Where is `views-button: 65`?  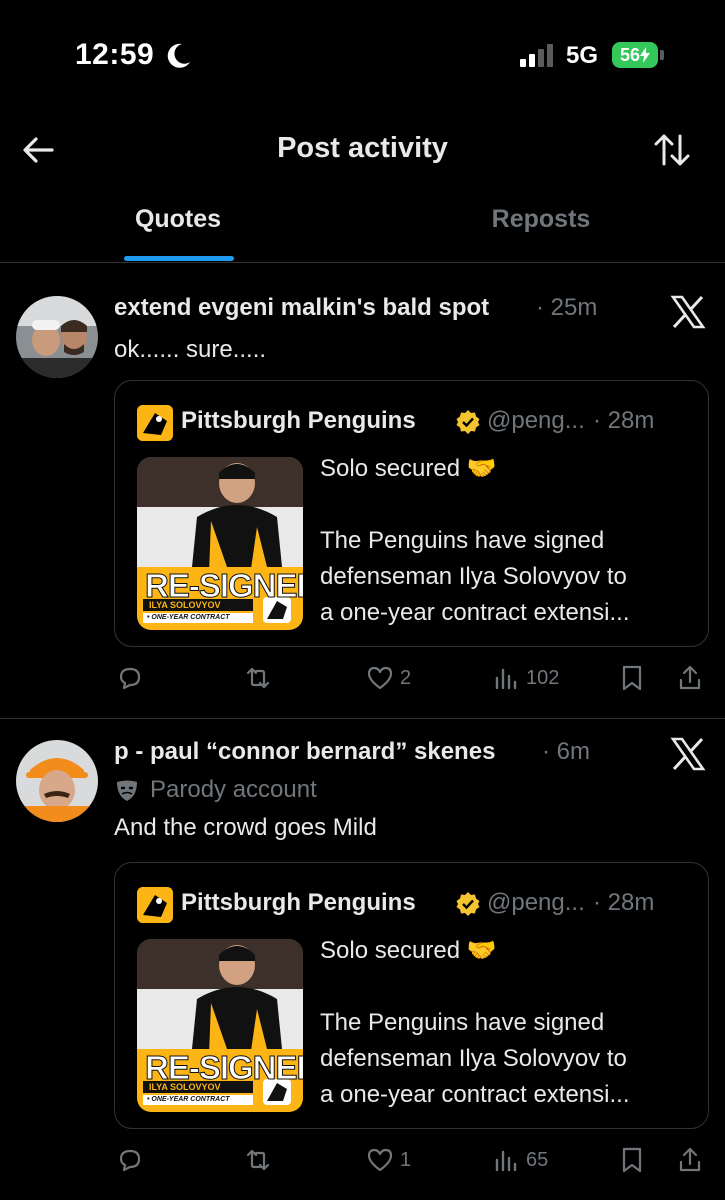 views-button: 65 is located at coordinates (520, 1160).